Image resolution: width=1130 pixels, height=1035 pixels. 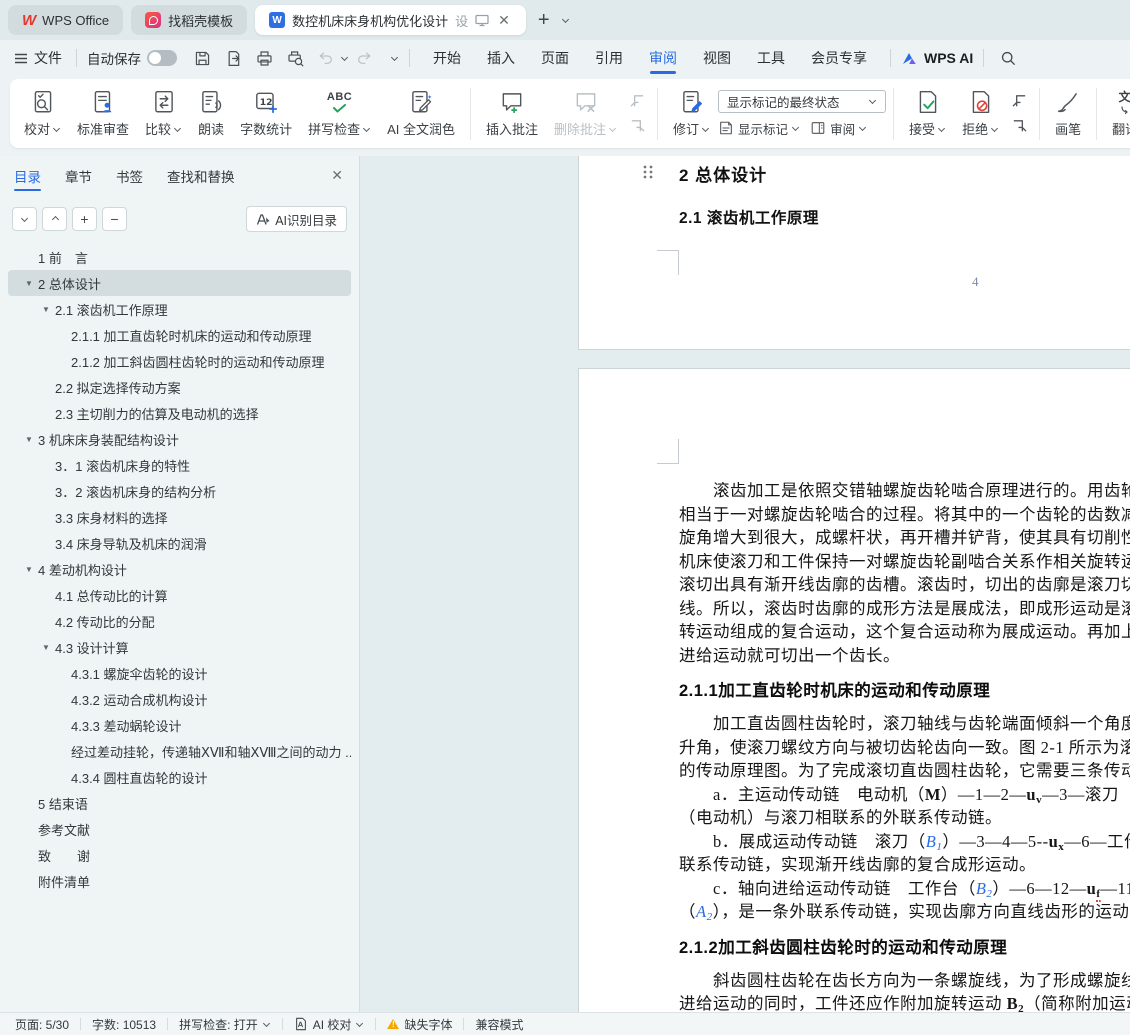 I want to click on outline-item: 4.3.1 螺旋伞齿轮的设计, so click(x=179, y=673).